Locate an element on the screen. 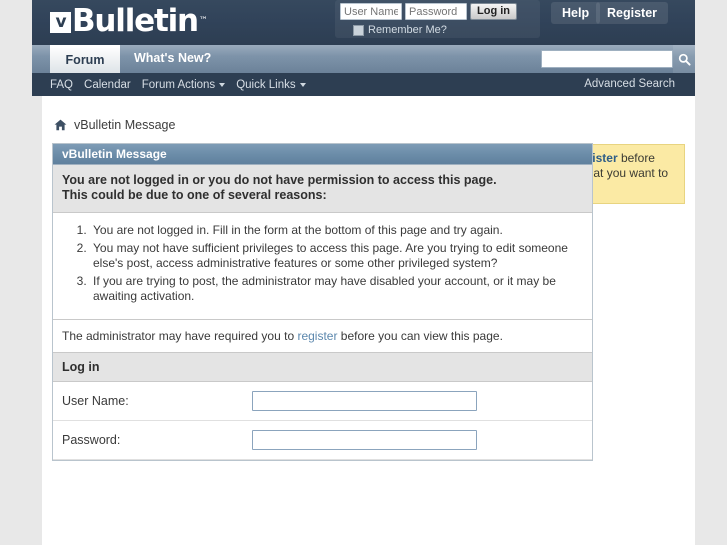 The width and height of the screenshot is (727, 545). header-login-button: Log in is located at coordinates (493, 11).